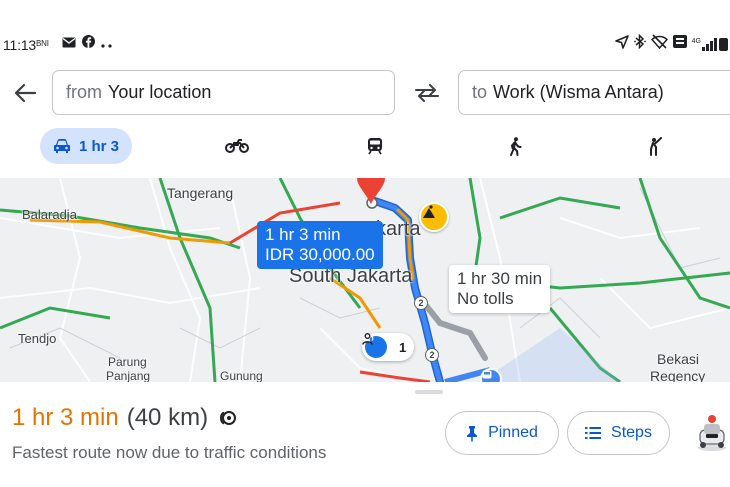 This screenshot has width=730, height=487. Describe the element at coordinates (124, 418) in the screenshot. I see `route-summary: 1 hr 3 min (40 km)` at that location.